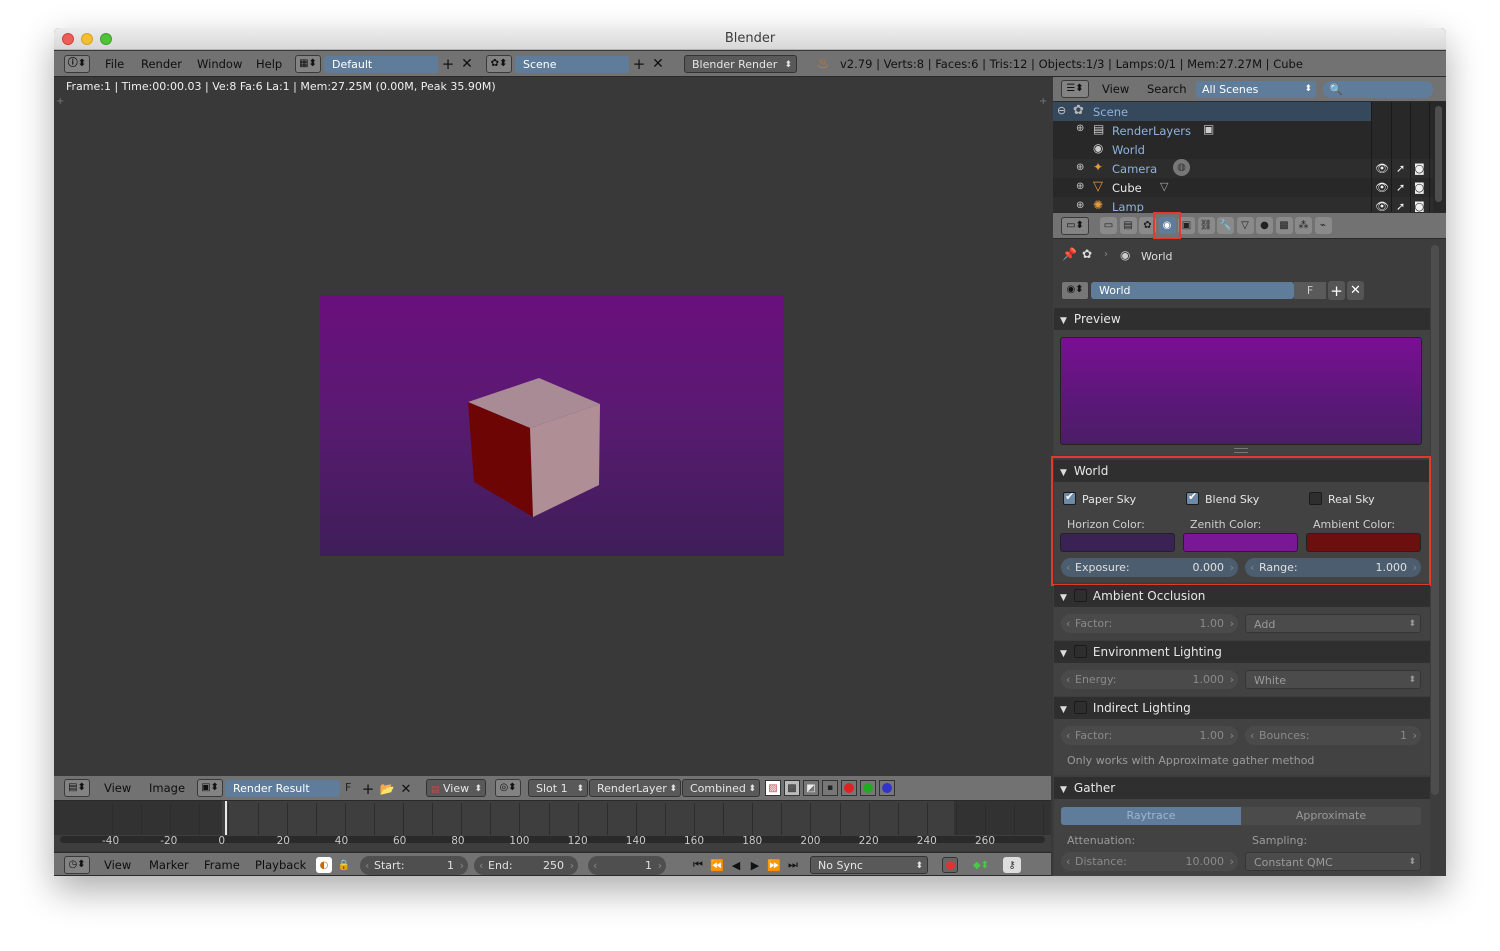 This screenshot has height=951, width=1500. What do you see at coordinates (1128, 206) in the screenshot?
I see `outliner-lamp-label: Lamp` at bounding box center [1128, 206].